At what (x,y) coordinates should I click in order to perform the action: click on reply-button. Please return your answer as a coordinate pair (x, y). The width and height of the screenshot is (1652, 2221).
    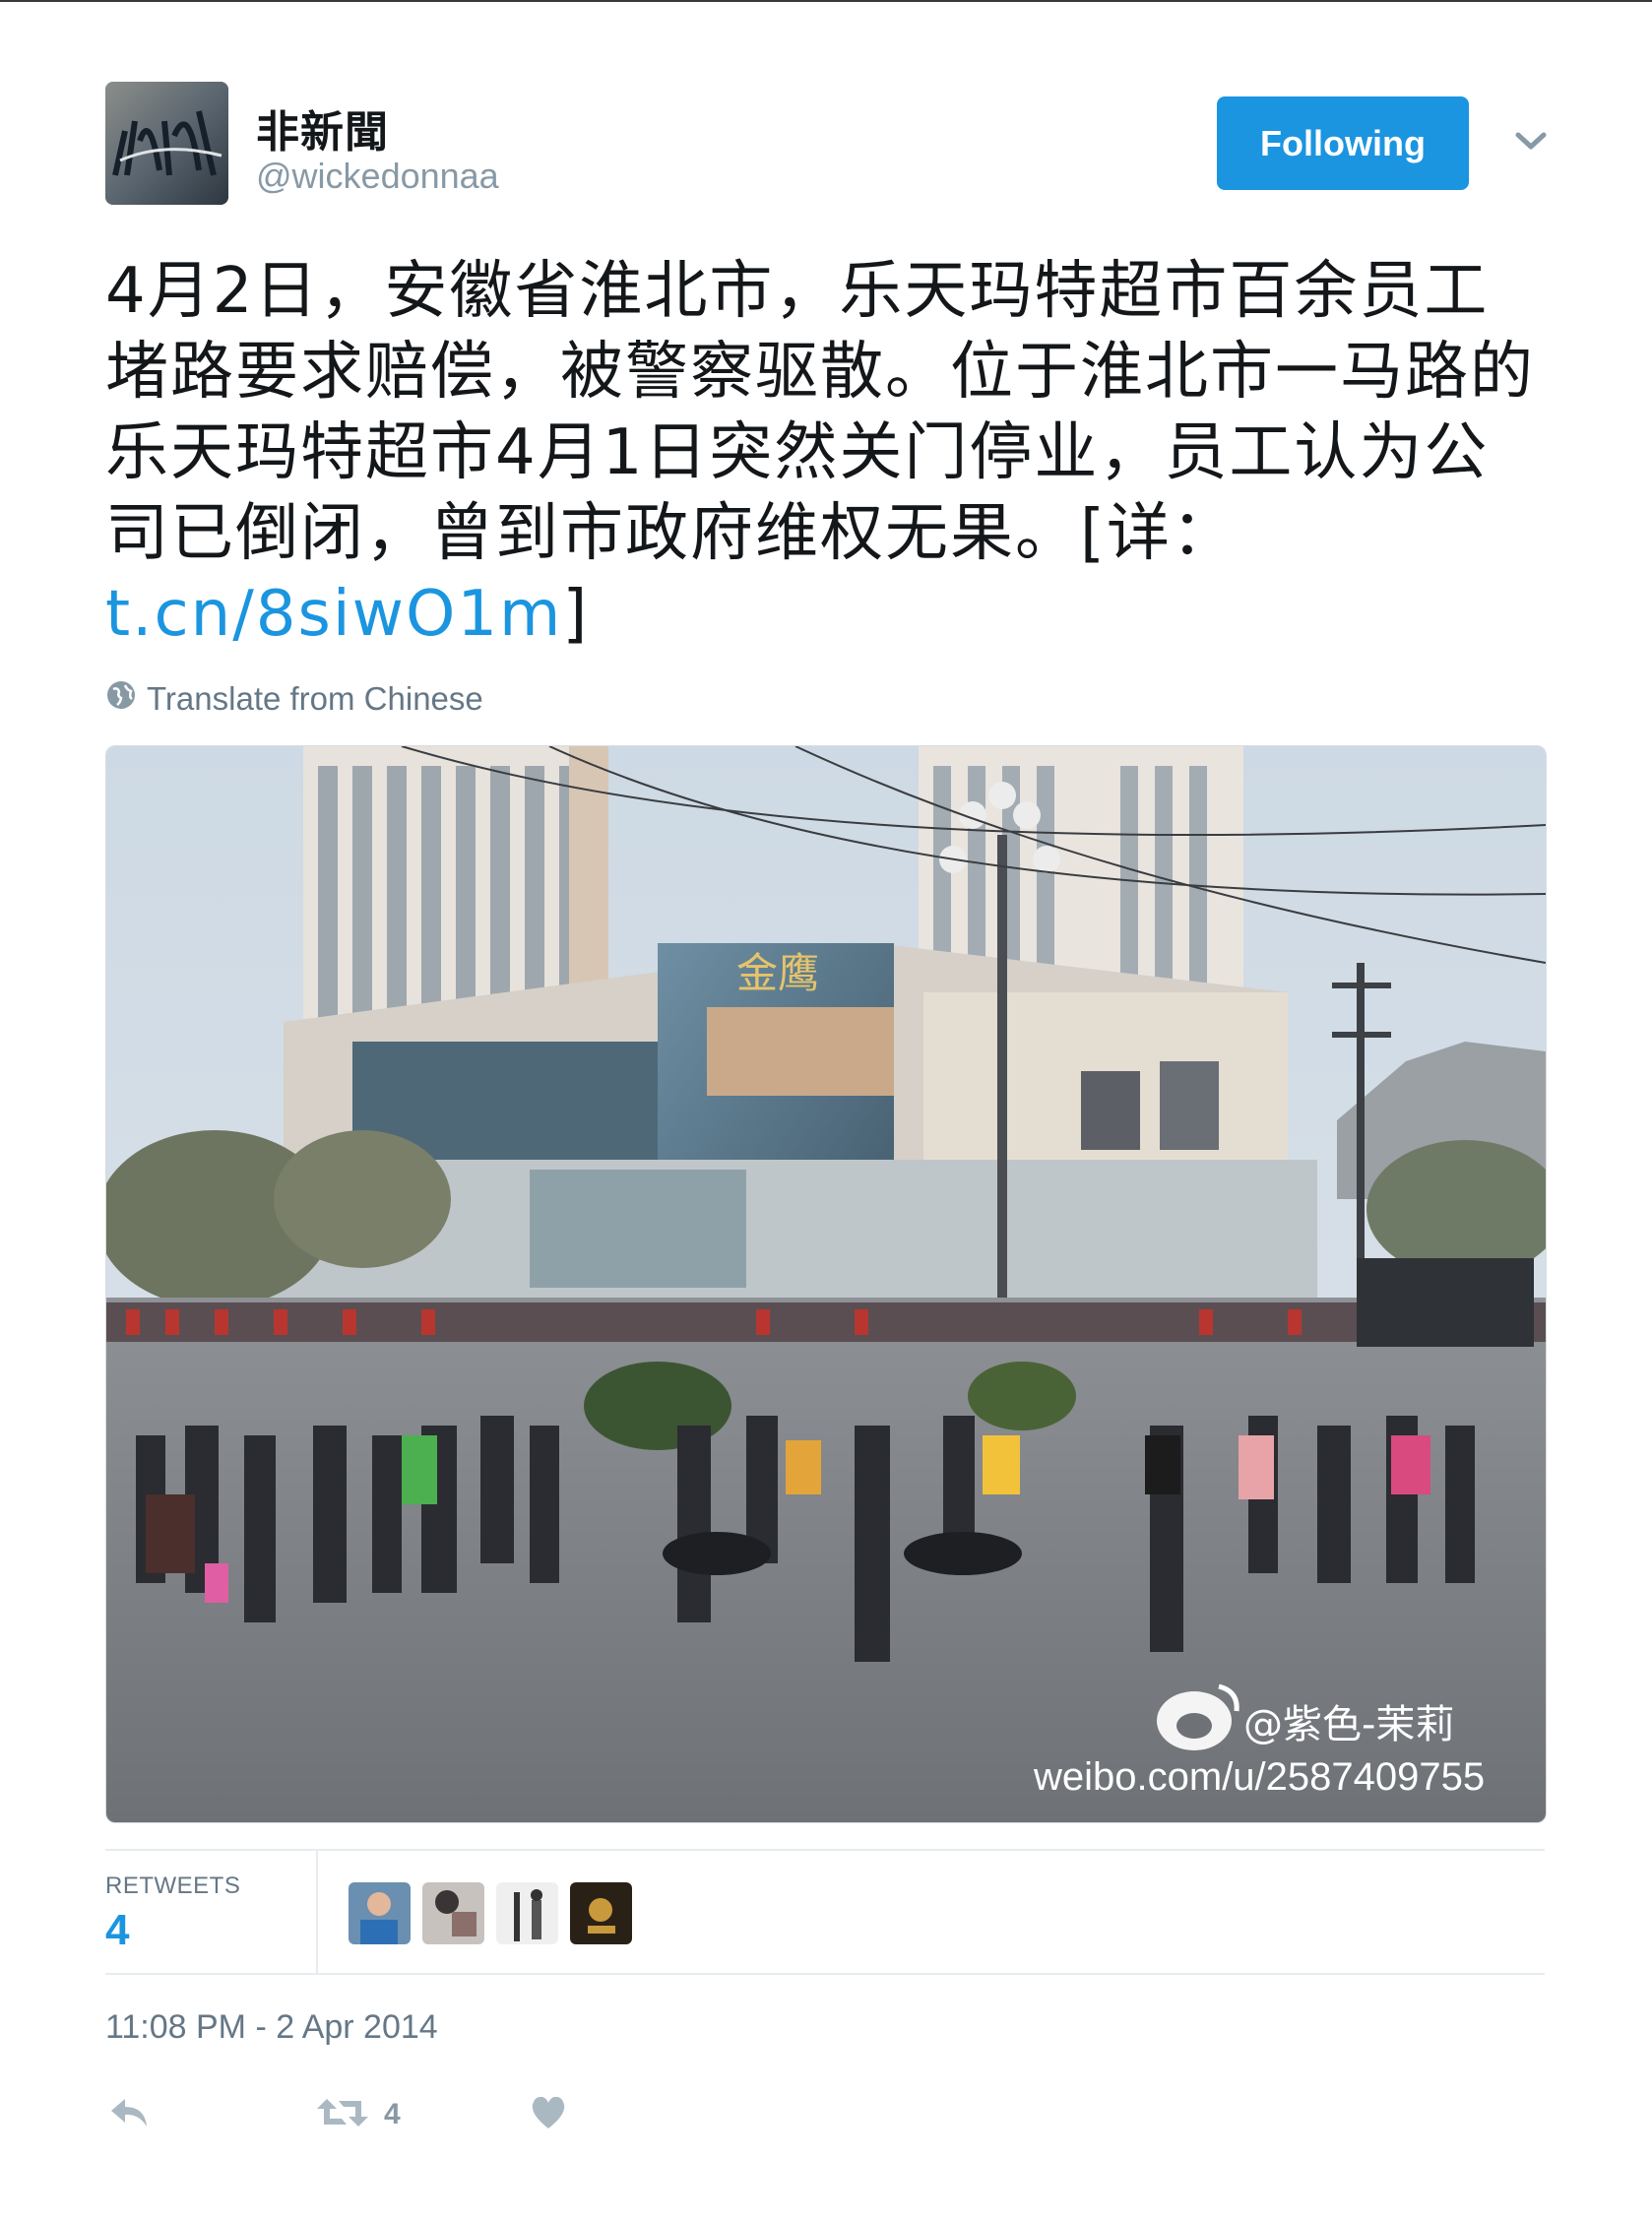
    Looking at the image, I should click on (129, 2114).